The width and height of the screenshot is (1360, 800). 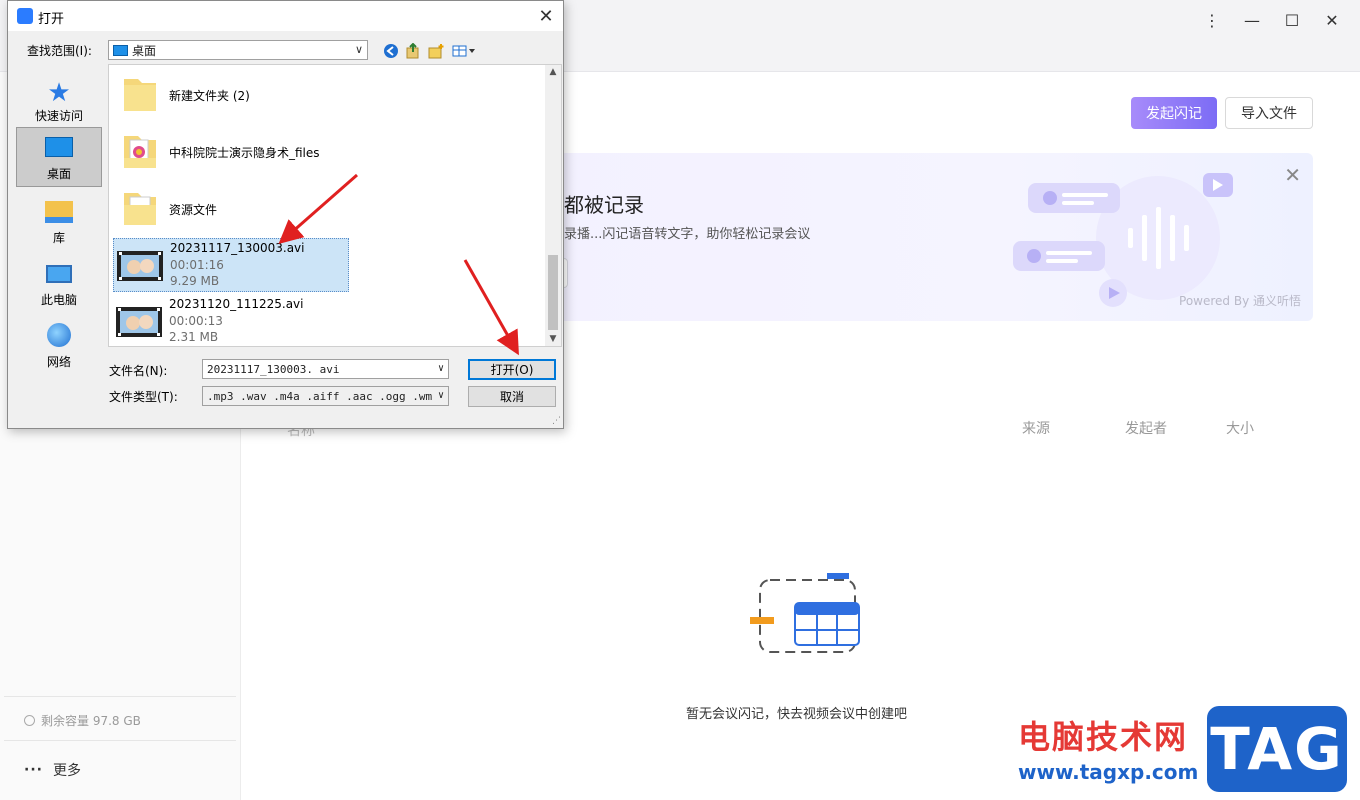 What do you see at coordinates (1036, 428) in the screenshot?
I see `column-header-source: 来源` at bounding box center [1036, 428].